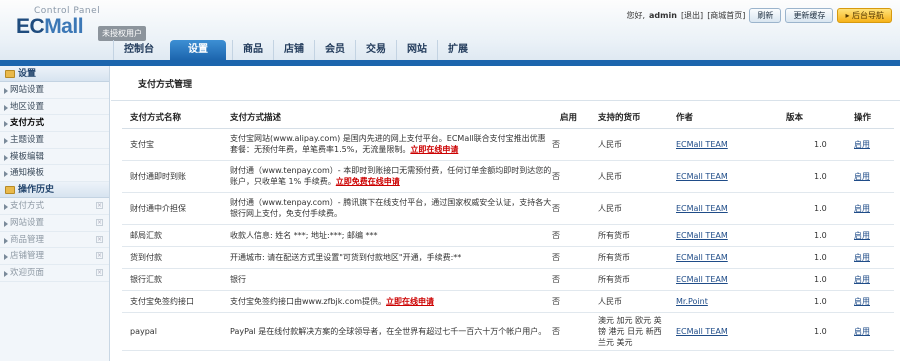 The image size is (900, 361). What do you see at coordinates (864, 15) in the screenshot?
I see `back-nav-button: ▸ 后台导航` at bounding box center [864, 15].